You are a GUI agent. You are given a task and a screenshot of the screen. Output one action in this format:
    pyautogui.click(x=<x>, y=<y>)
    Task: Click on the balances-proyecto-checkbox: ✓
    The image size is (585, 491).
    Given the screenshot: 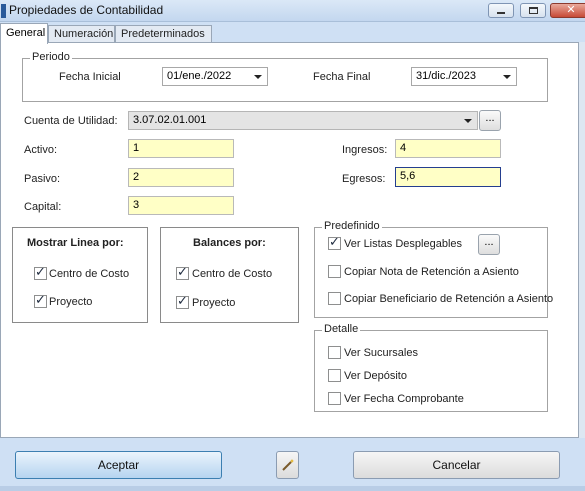 What is the action you would take?
    pyautogui.click(x=182, y=301)
    